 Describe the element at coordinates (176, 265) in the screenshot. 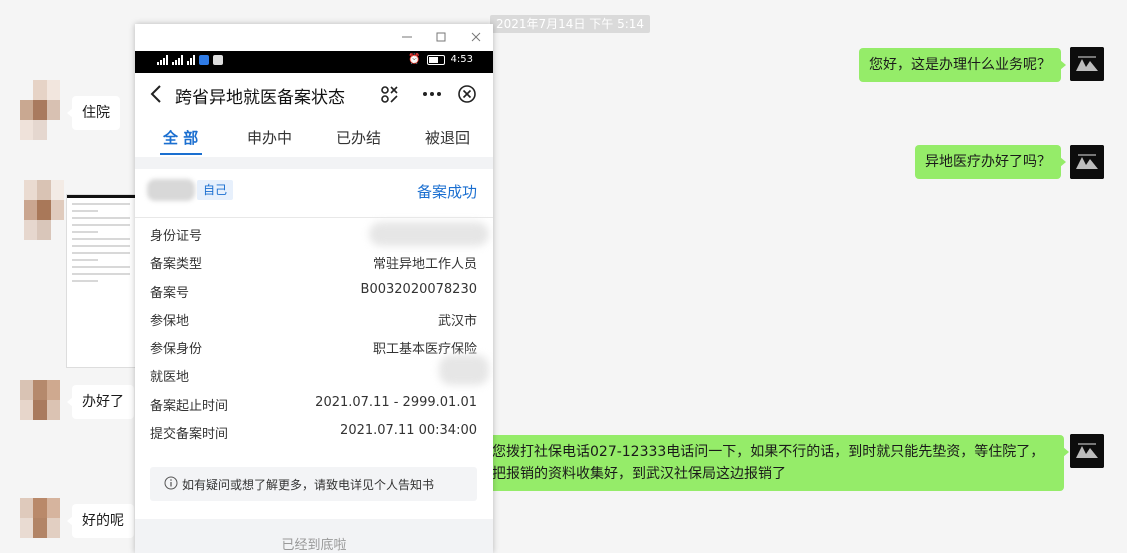

I see `detail-key: 备案类型` at that location.